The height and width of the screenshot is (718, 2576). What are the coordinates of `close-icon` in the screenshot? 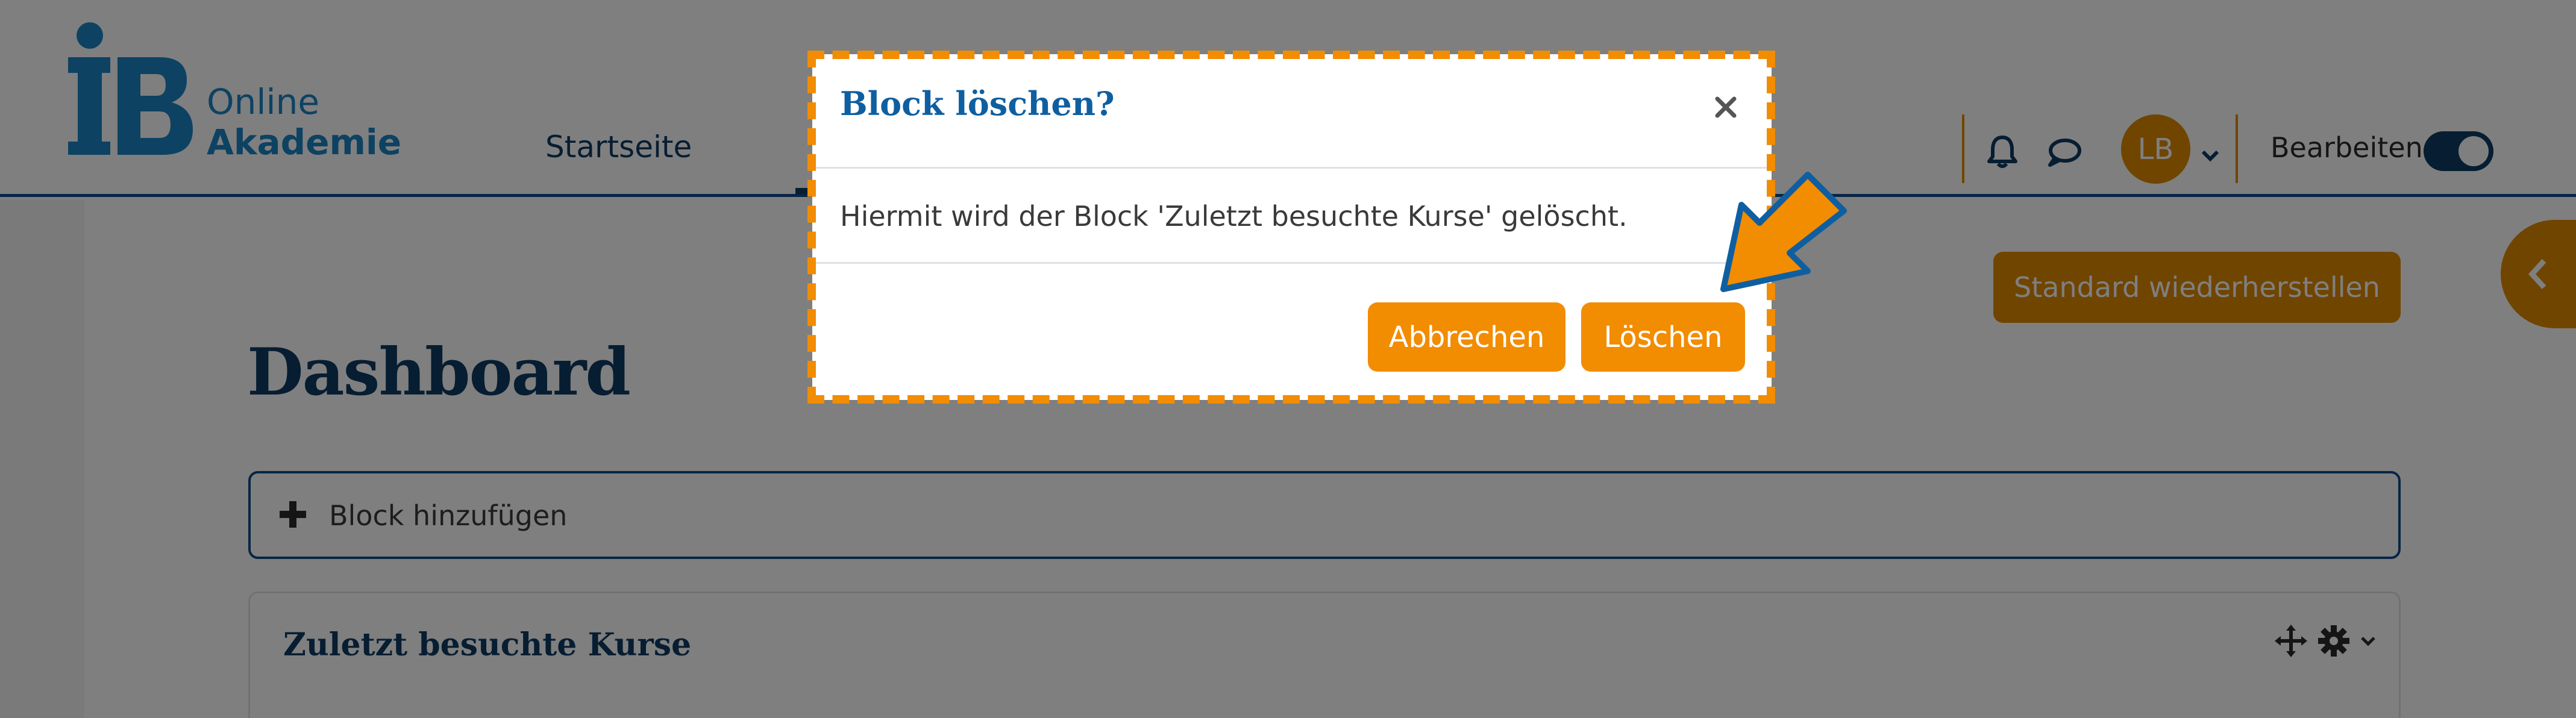 It's located at (1726, 107).